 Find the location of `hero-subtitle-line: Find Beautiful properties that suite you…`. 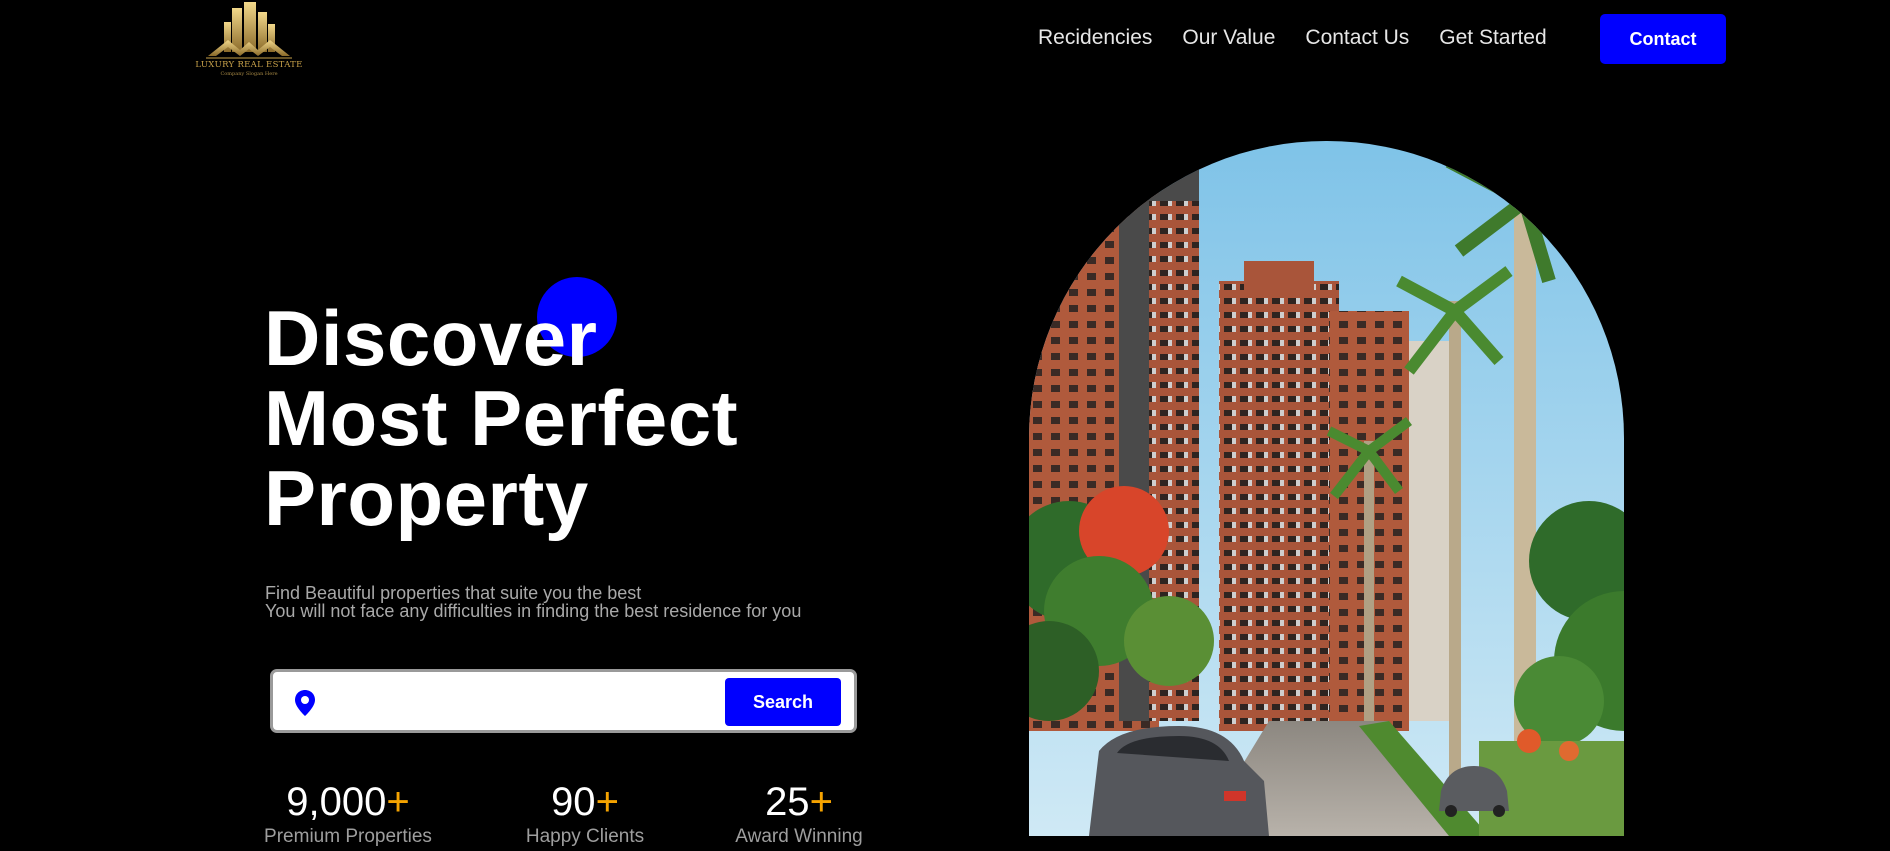

hero-subtitle-line: Find Beautiful properties that suite you… is located at coordinates (453, 593).